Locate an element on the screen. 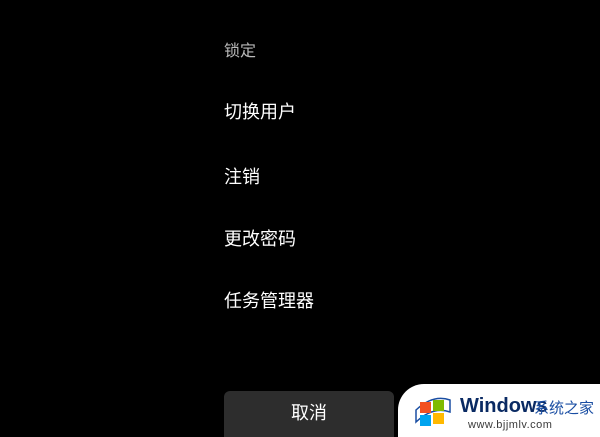 The image size is (600, 437). watermark-brand-cn: 系统之家 is located at coordinates (564, 408).